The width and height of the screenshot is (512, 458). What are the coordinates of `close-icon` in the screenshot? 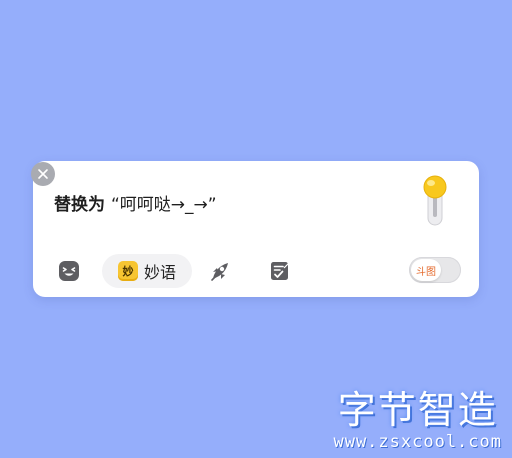 It's located at (43, 174).